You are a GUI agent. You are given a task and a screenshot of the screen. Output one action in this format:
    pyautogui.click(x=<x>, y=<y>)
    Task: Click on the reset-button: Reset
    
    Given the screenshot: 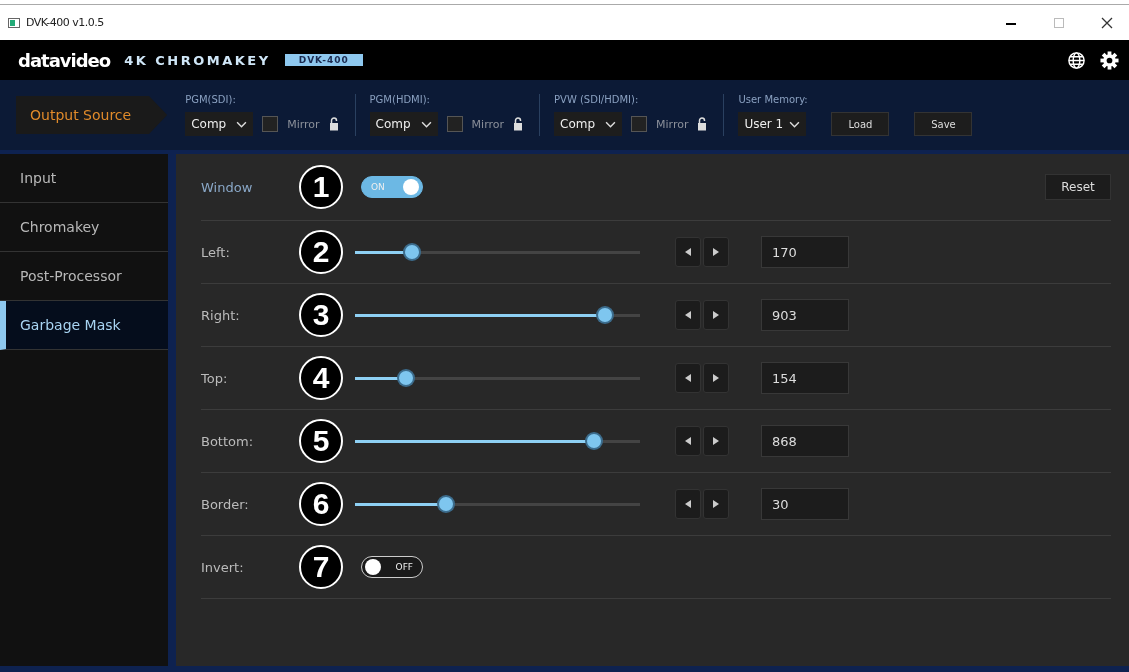 What is the action you would take?
    pyautogui.click(x=1078, y=187)
    